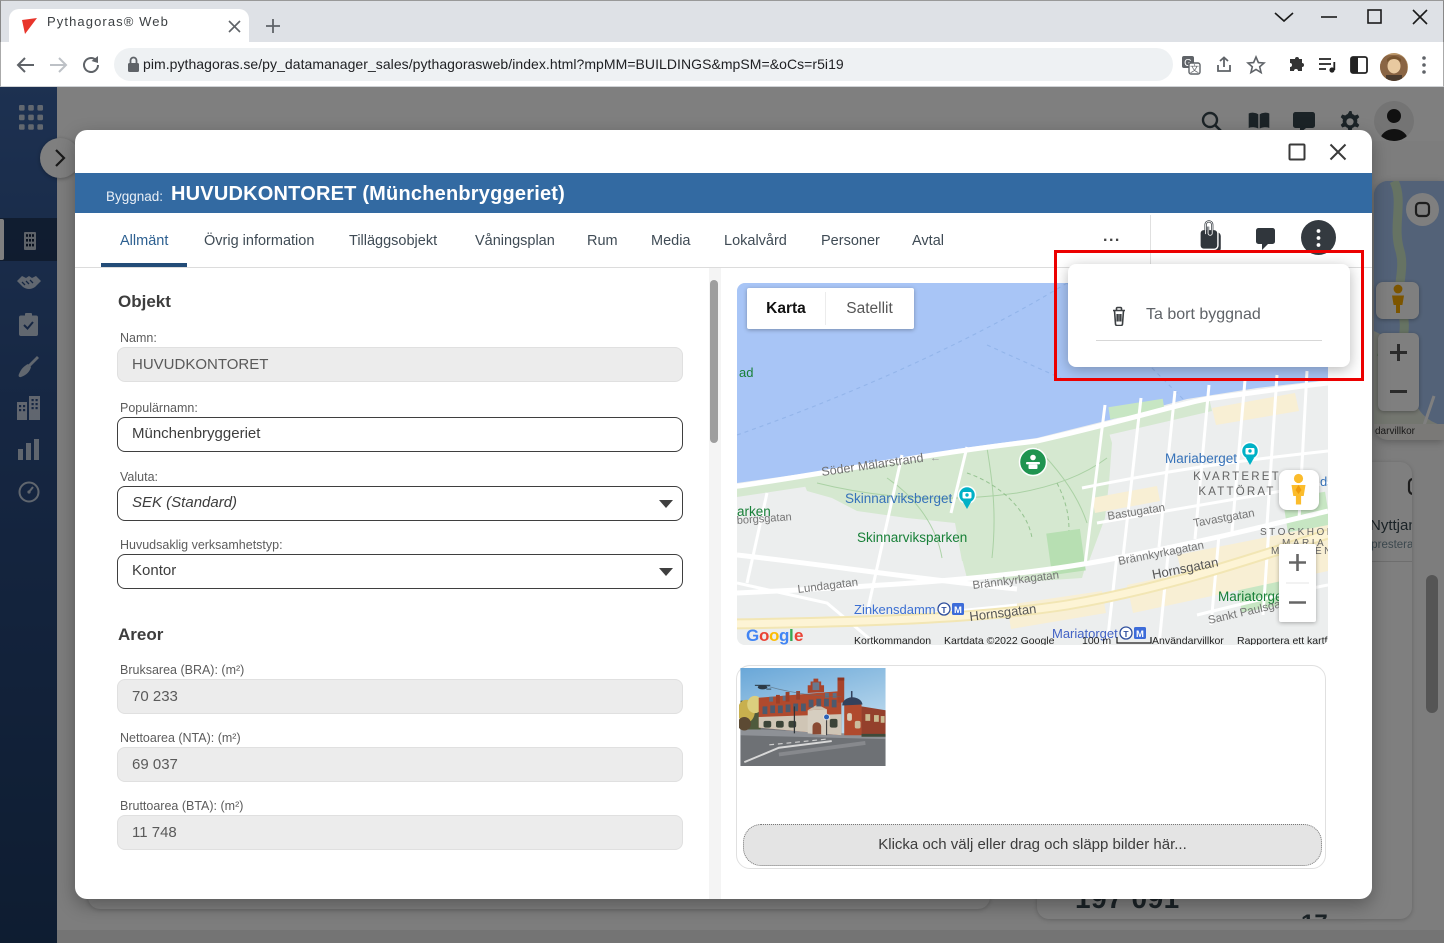 Image resolution: width=1444 pixels, height=943 pixels. Describe the element at coordinates (895, 609) in the screenshot. I see `svg-text: Zinkensdamm` at that location.